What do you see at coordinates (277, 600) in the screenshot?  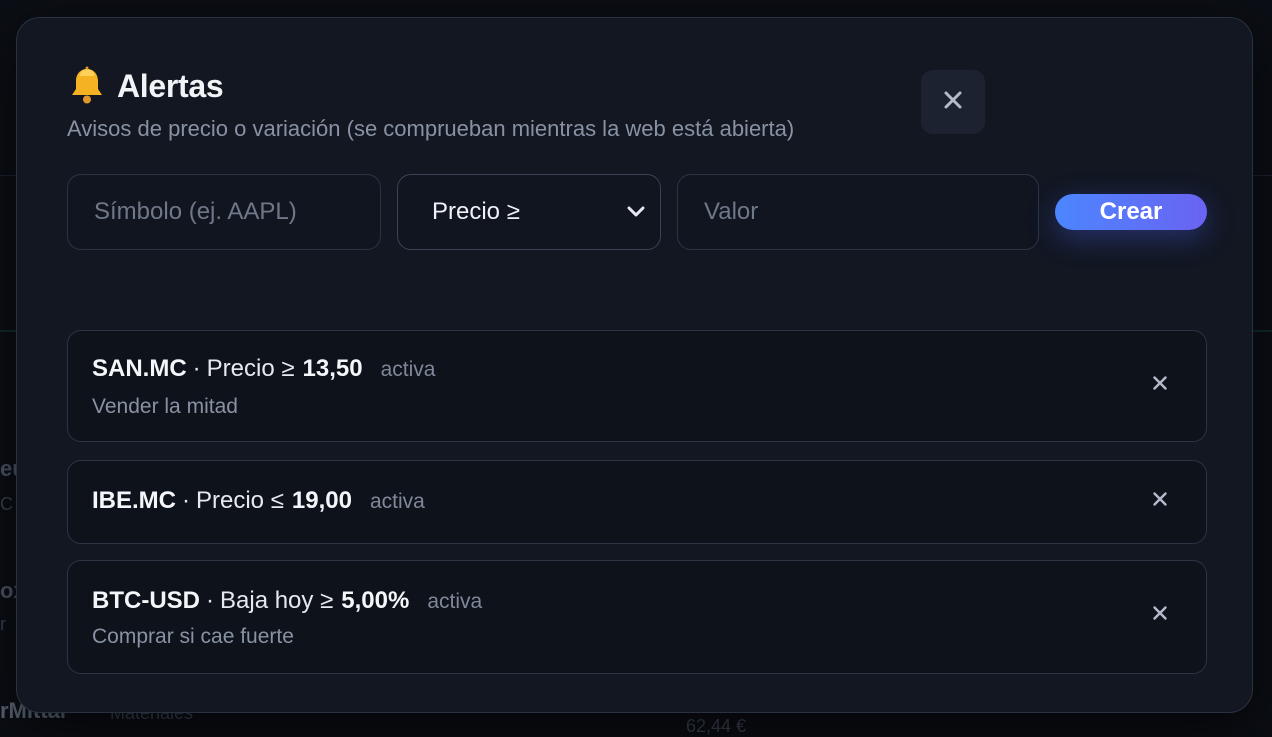 I see `alert-condition: Baja hoy ≥` at bounding box center [277, 600].